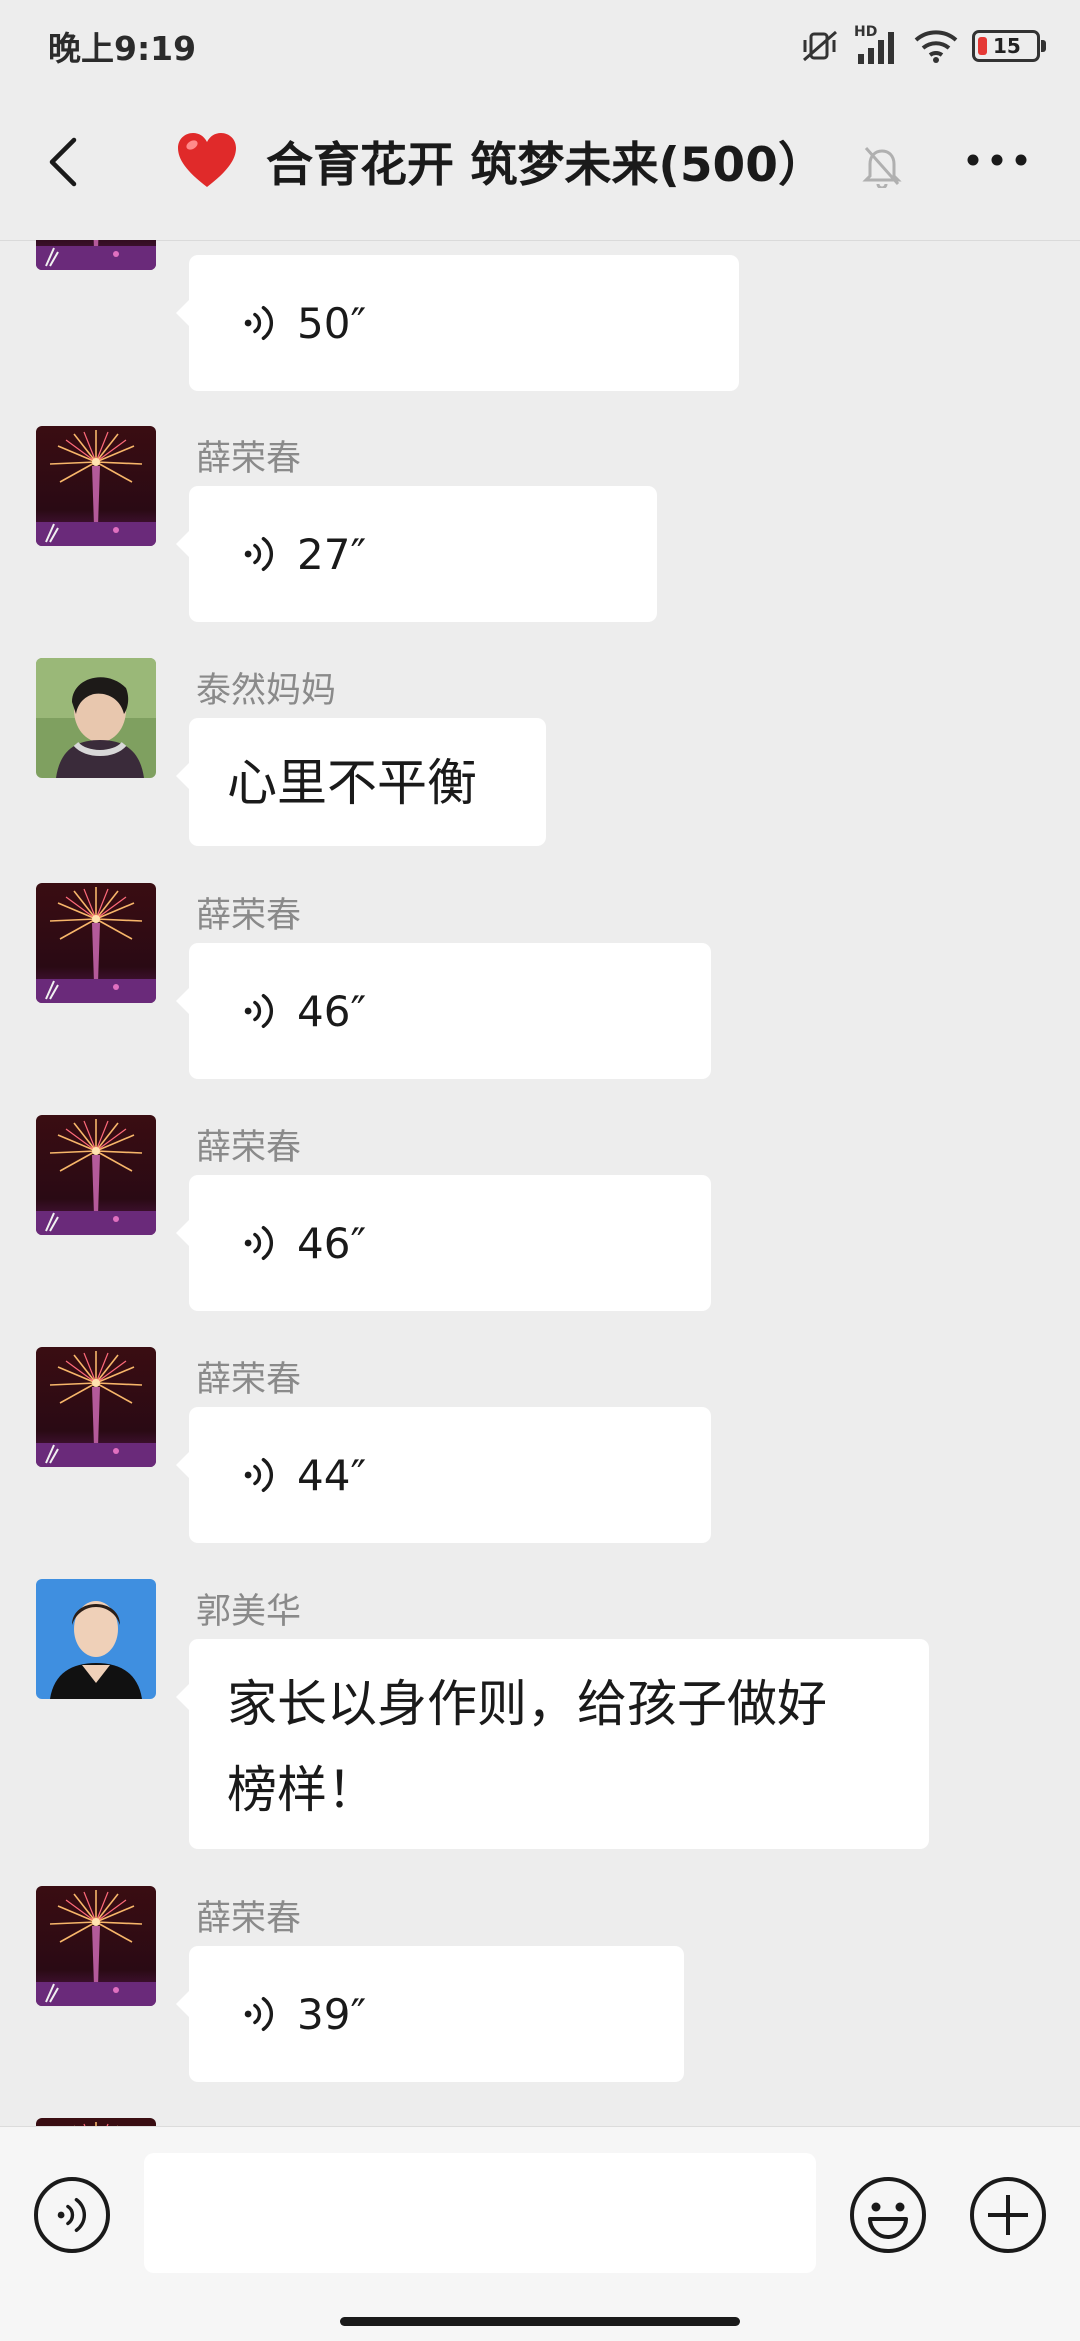 This screenshot has width=1080, height=2341. What do you see at coordinates (882, 167) in the screenshot?
I see `mute-bell-icon` at bounding box center [882, 167].